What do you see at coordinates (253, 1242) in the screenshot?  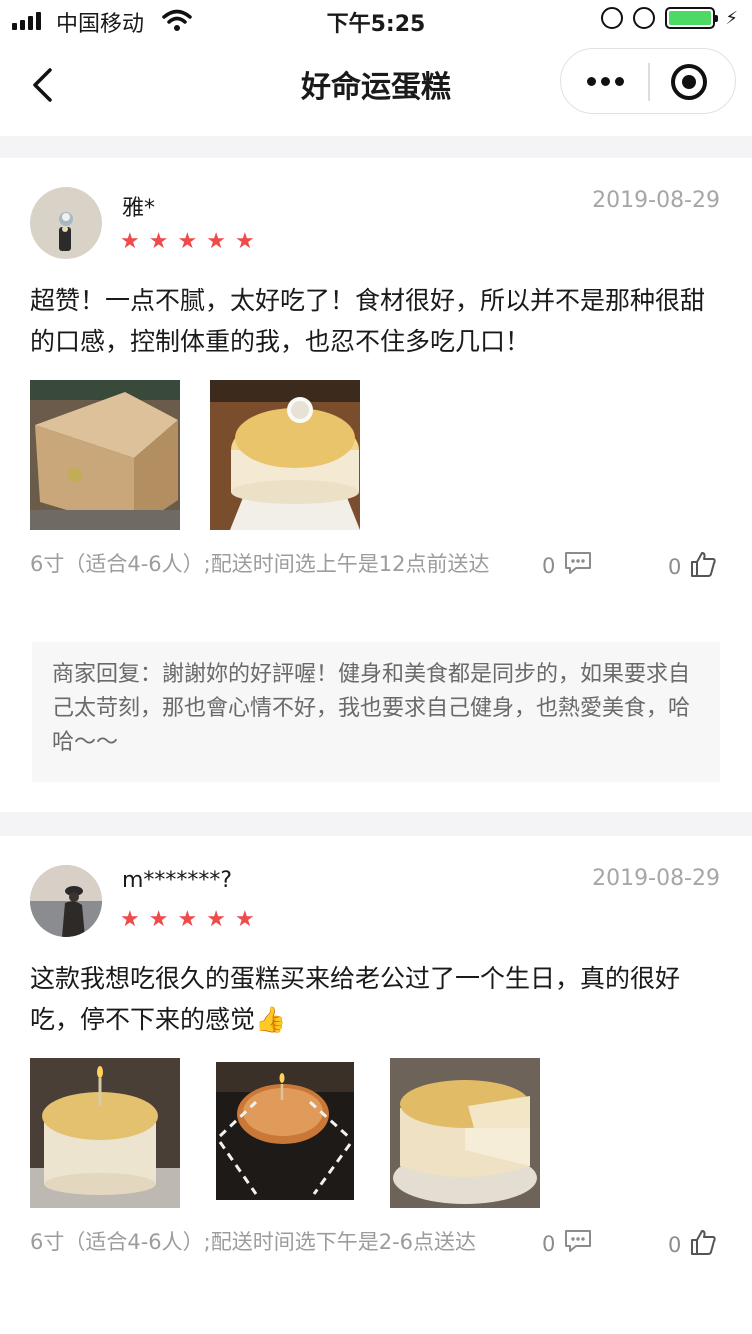 I see `order-spec: 6寸（适合4-6人）;配送时间选下午是2-6点送达` at bounding box center [253, 1242].